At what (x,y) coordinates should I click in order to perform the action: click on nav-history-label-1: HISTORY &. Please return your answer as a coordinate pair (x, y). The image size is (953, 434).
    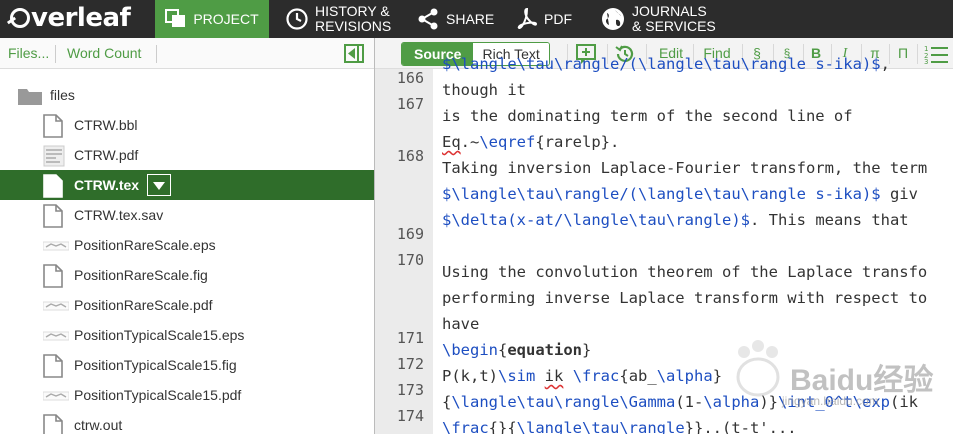
    Looking at the image, I should click on (352, 11).